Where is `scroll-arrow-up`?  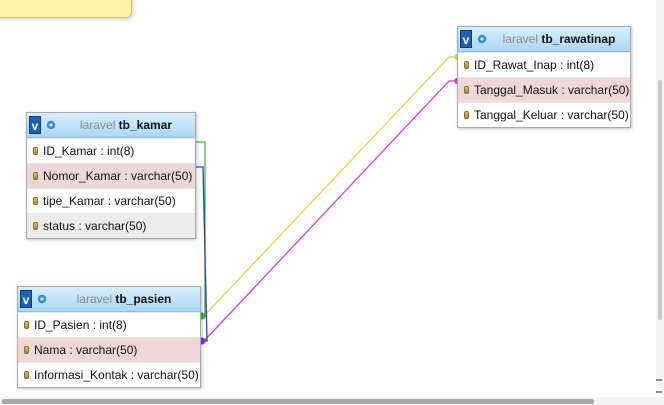
scroll-arrow-up is located at coordinates (659, 380).